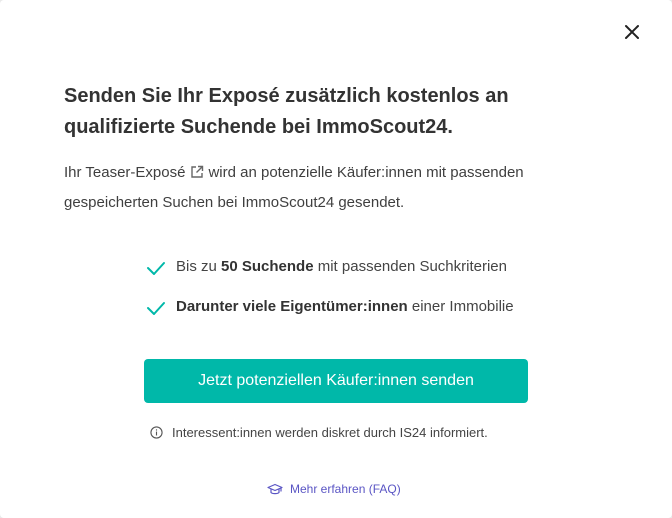  I want to click on benefit-text-post: mit passenden Suchkriterien, so click(410, 266).